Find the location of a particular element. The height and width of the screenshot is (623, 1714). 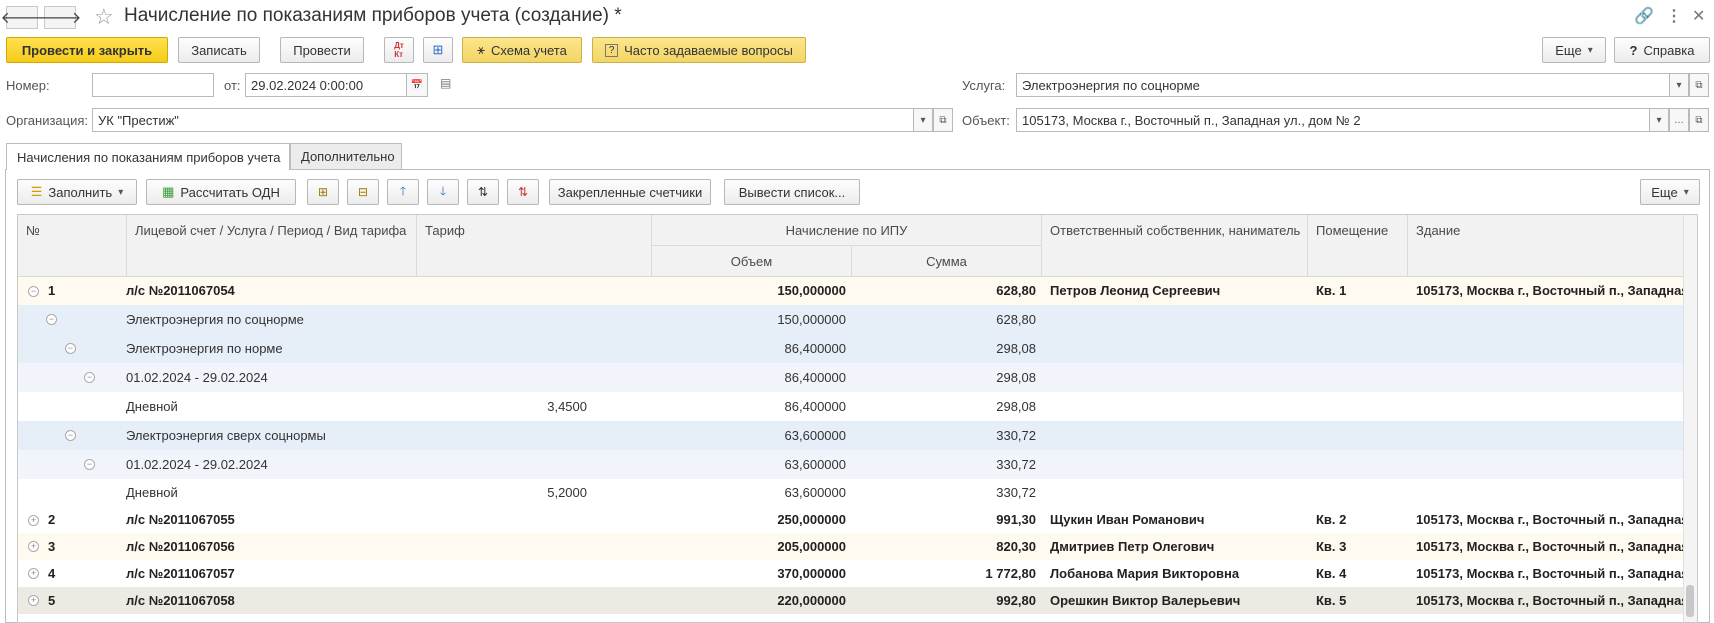

service-open-button: ⧉ is located at coordinates (1699, 85).